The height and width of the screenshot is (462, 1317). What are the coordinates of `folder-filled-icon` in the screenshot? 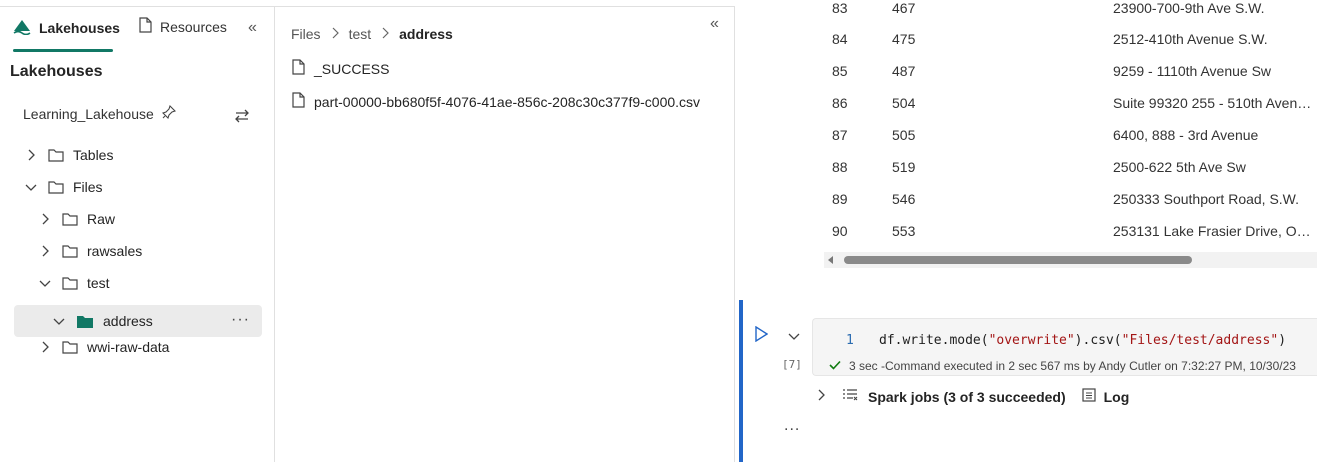 It's located at (85, 321).